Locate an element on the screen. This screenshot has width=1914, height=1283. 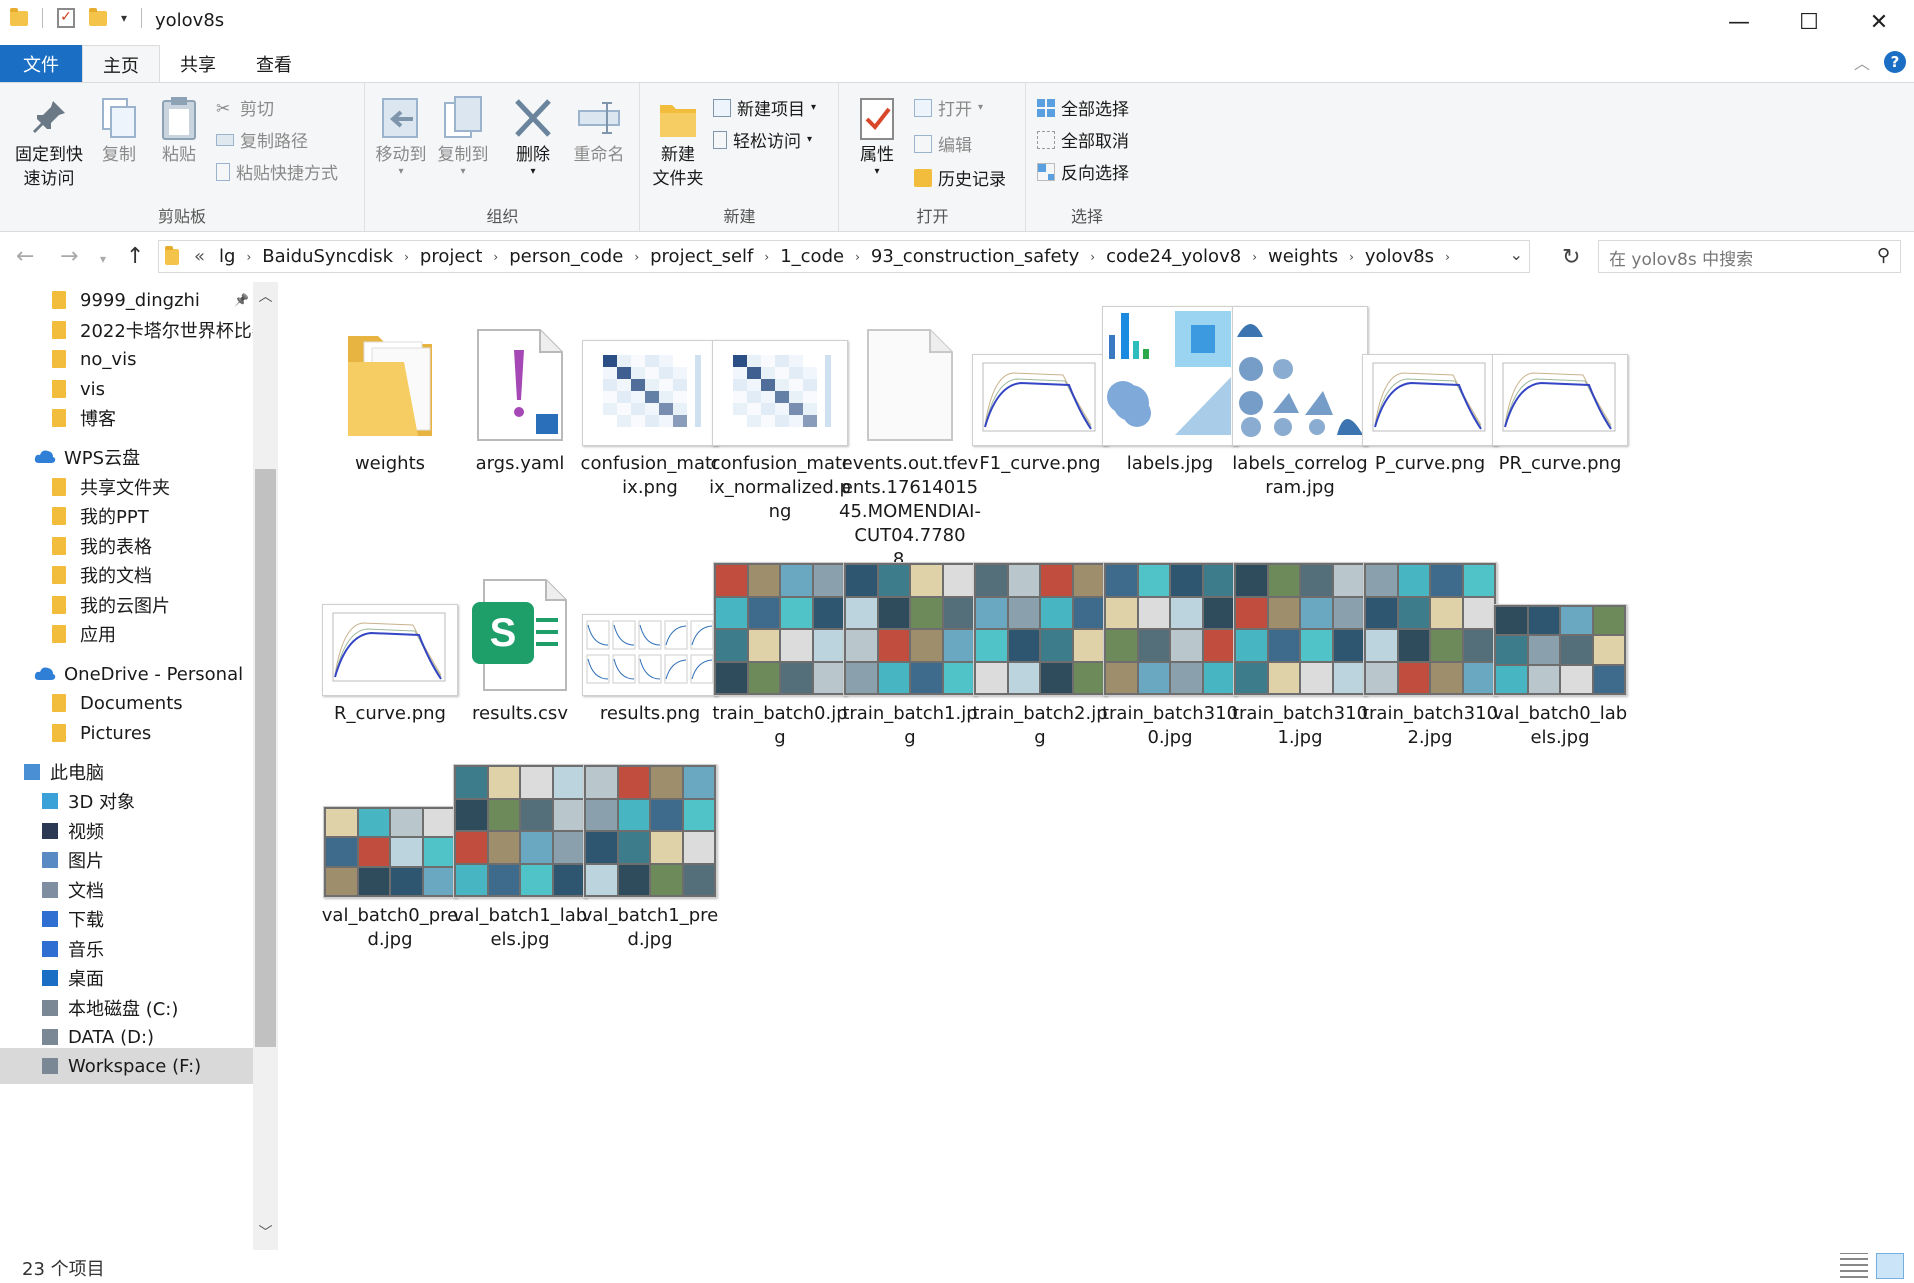
file-item: Sresults.csv is located at coordinates (520, 636).